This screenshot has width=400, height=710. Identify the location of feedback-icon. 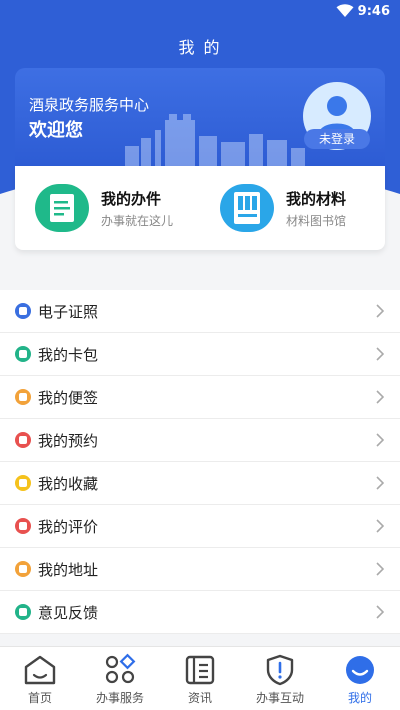
(23, 612).